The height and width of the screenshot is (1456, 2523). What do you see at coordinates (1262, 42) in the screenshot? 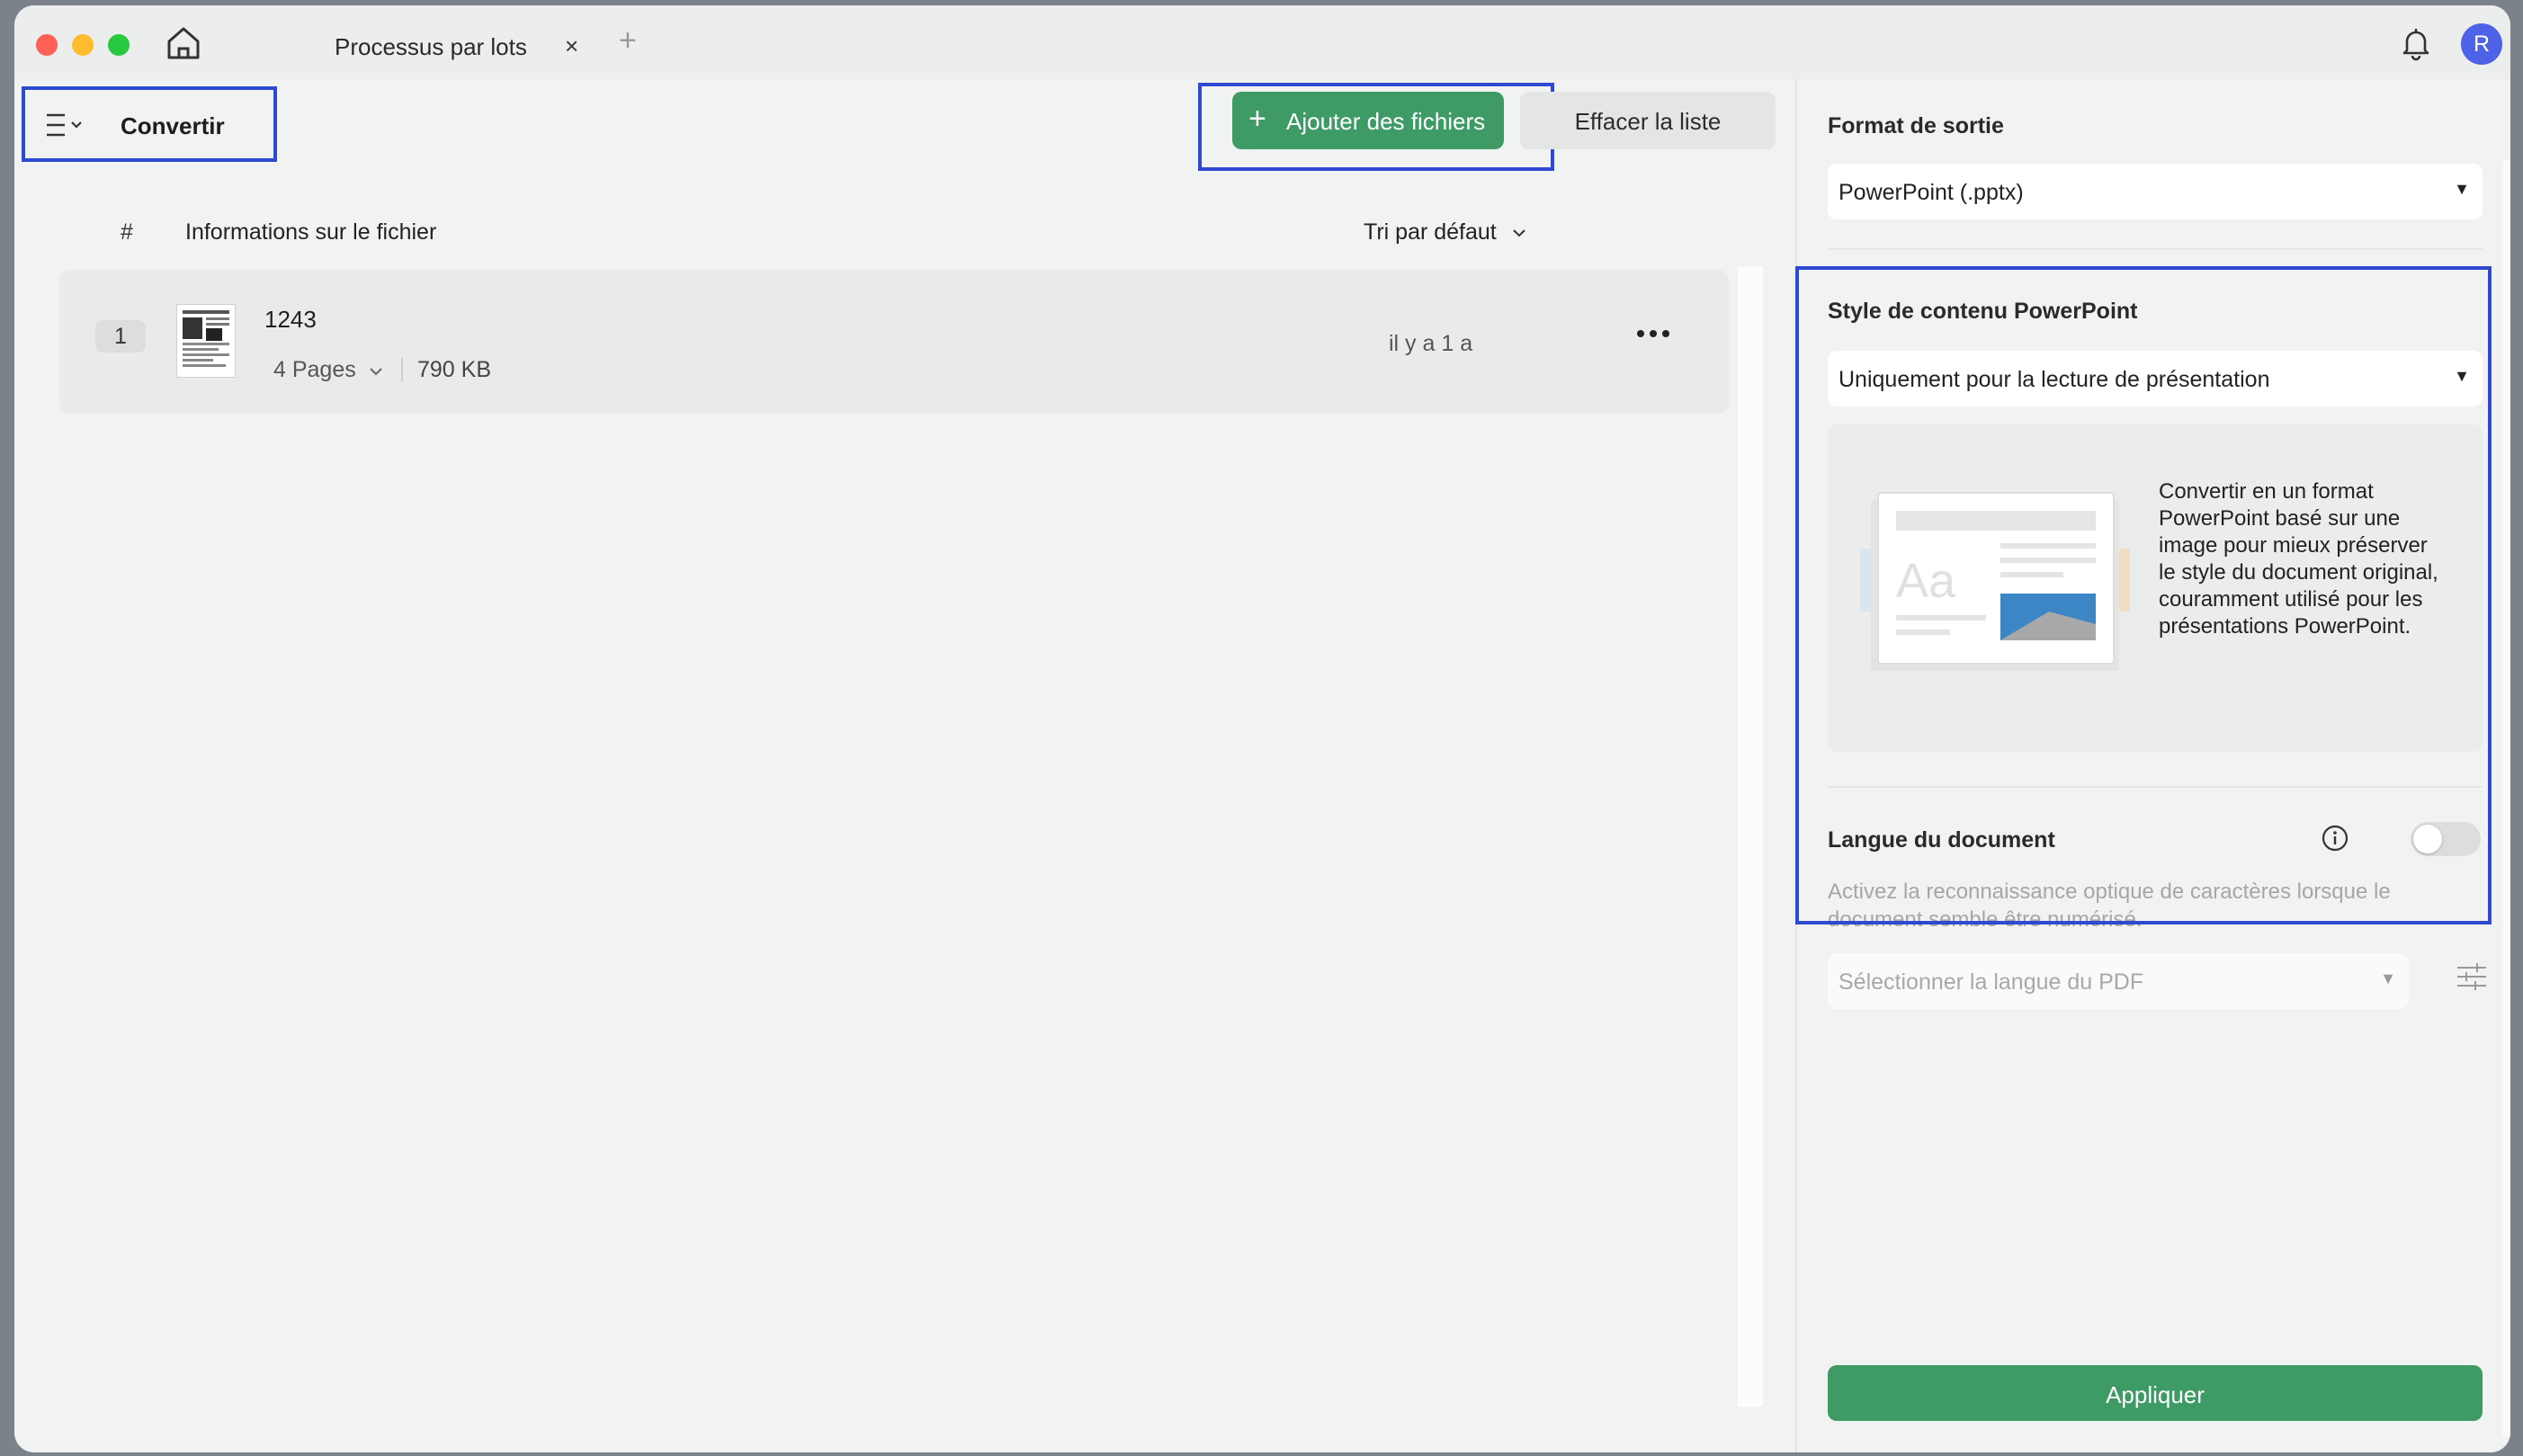
I see `title-bar: Processus par lots × + R` at bounding box center [1262, 42].